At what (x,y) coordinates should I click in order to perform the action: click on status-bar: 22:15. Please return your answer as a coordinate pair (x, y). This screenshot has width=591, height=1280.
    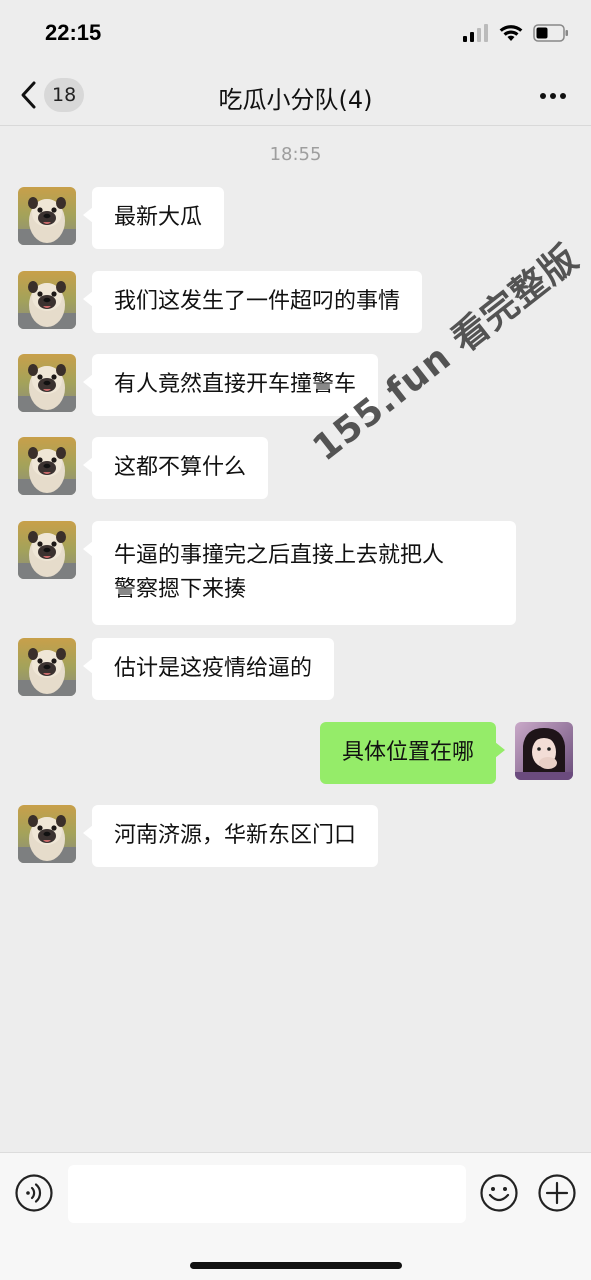
    Looking at the image, I should click on (295, 33).